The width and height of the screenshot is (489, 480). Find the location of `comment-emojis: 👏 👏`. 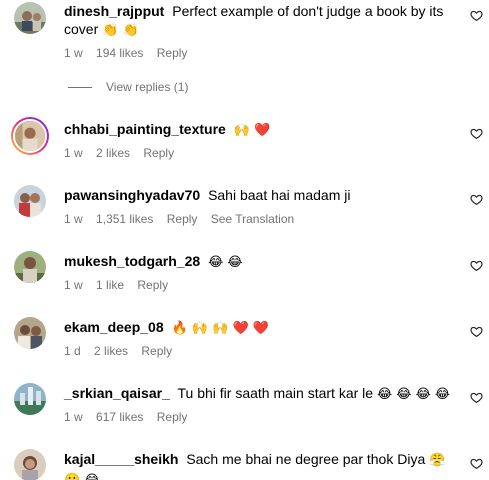

comment-emojis: 👏 👏 is located at coordinates (120, 30).